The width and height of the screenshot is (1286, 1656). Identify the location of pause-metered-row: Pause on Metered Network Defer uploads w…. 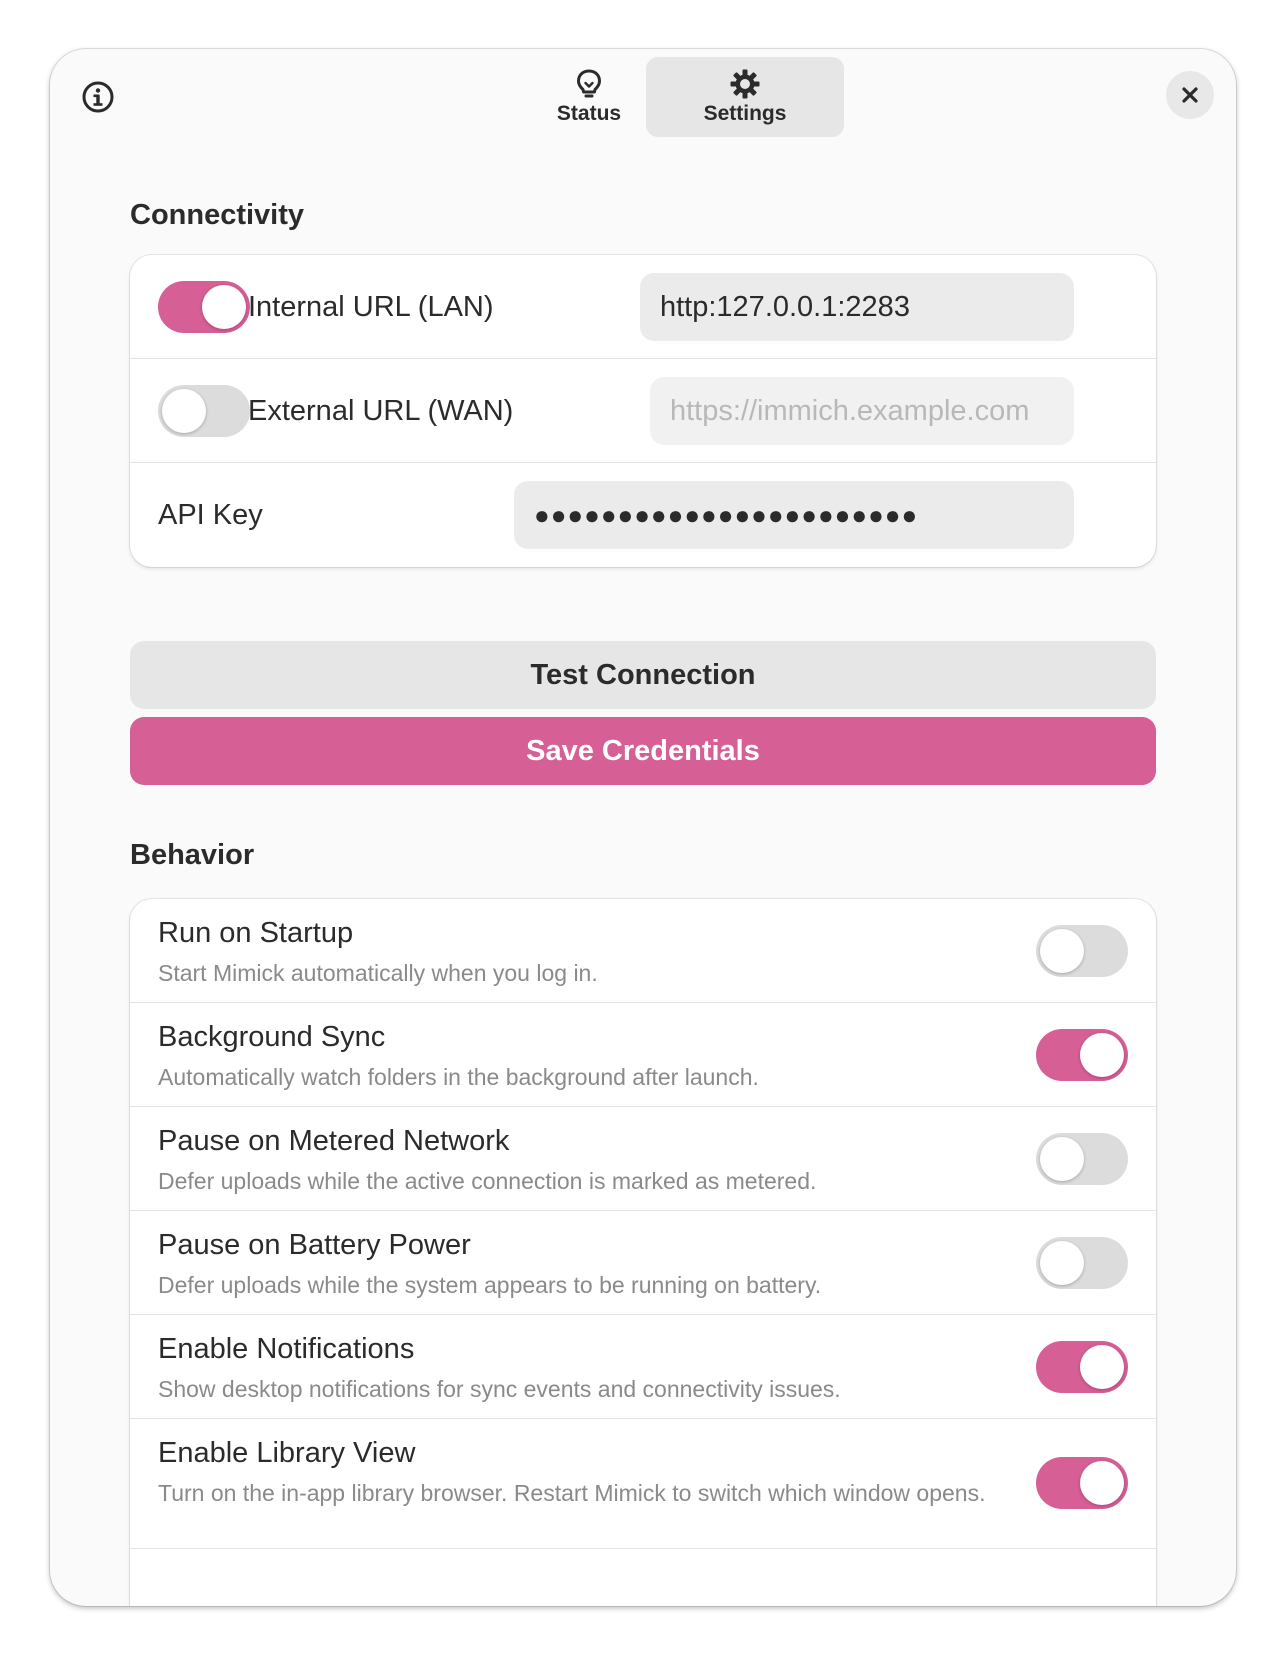
(643, 1159).